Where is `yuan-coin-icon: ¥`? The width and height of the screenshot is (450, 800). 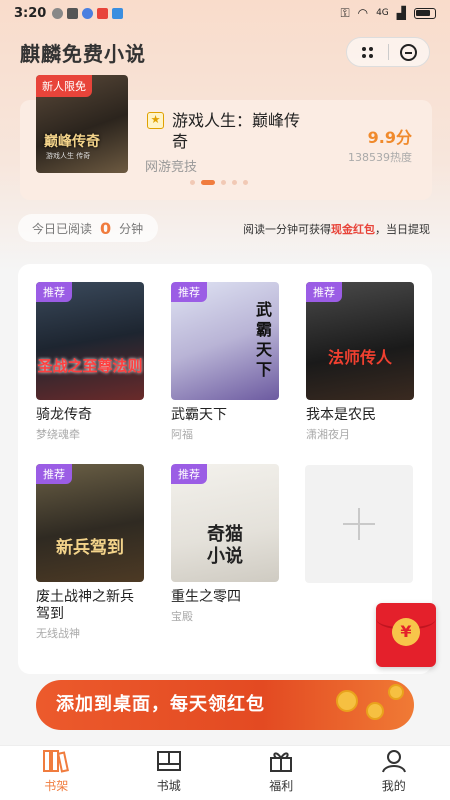
yuan-coin-icon: ¥ is located at coordinates (406, 632).